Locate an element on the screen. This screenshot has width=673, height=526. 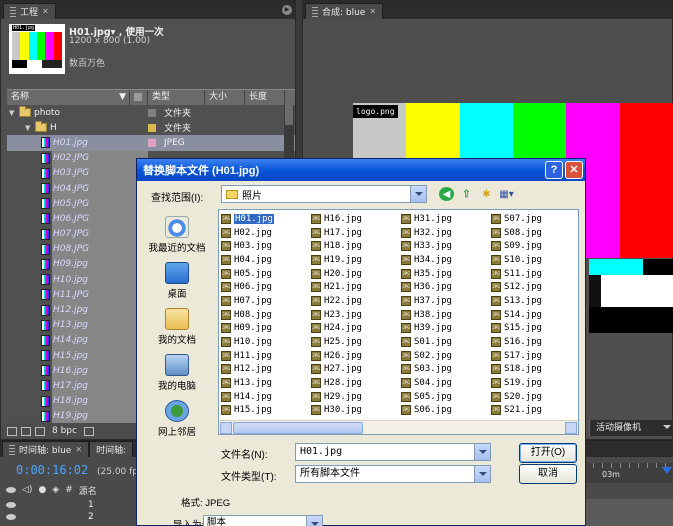
file-item: JPG S04.jpg is located at coordinates (446, 383).